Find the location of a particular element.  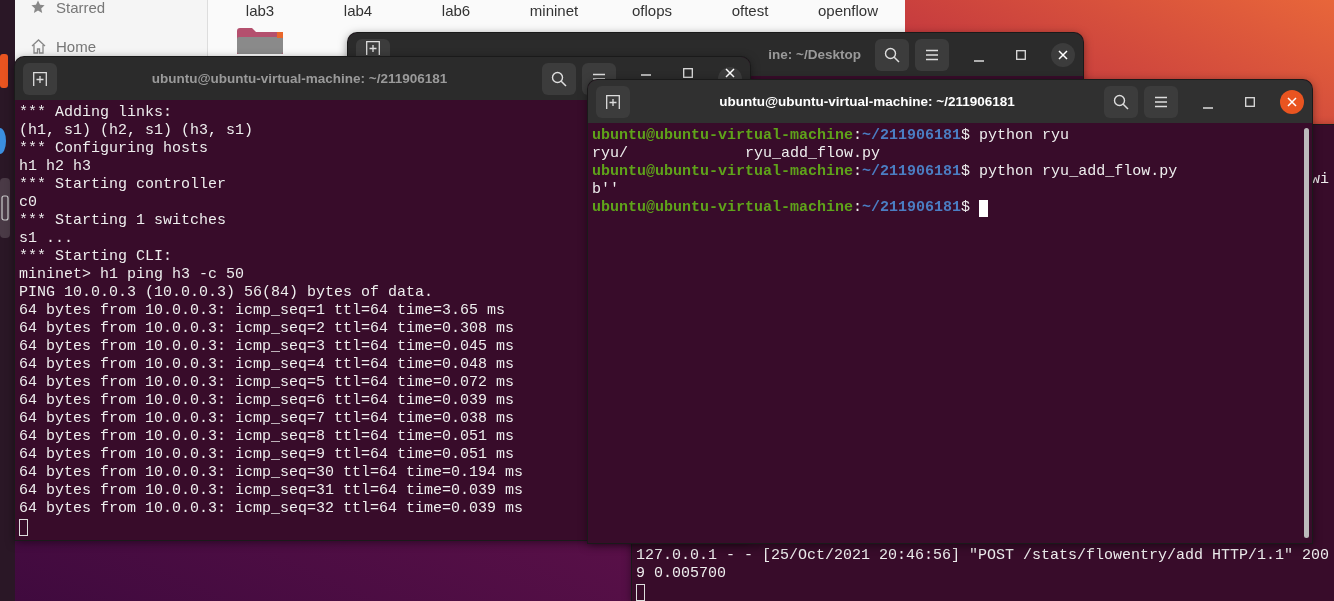

terminal-line: c0 is located at coordinates (28, 203).